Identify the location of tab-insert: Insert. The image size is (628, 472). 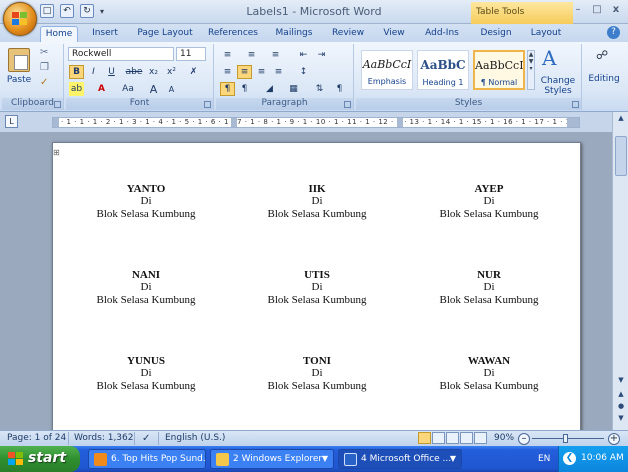
(105, 34).